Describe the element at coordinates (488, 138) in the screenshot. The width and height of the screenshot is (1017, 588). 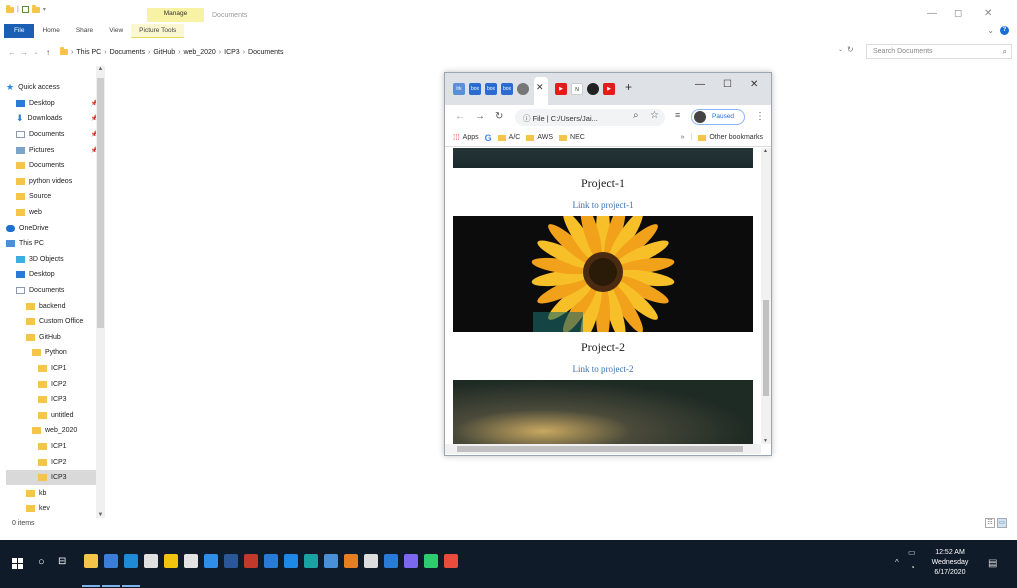
I see `google-icon: G` at that location.